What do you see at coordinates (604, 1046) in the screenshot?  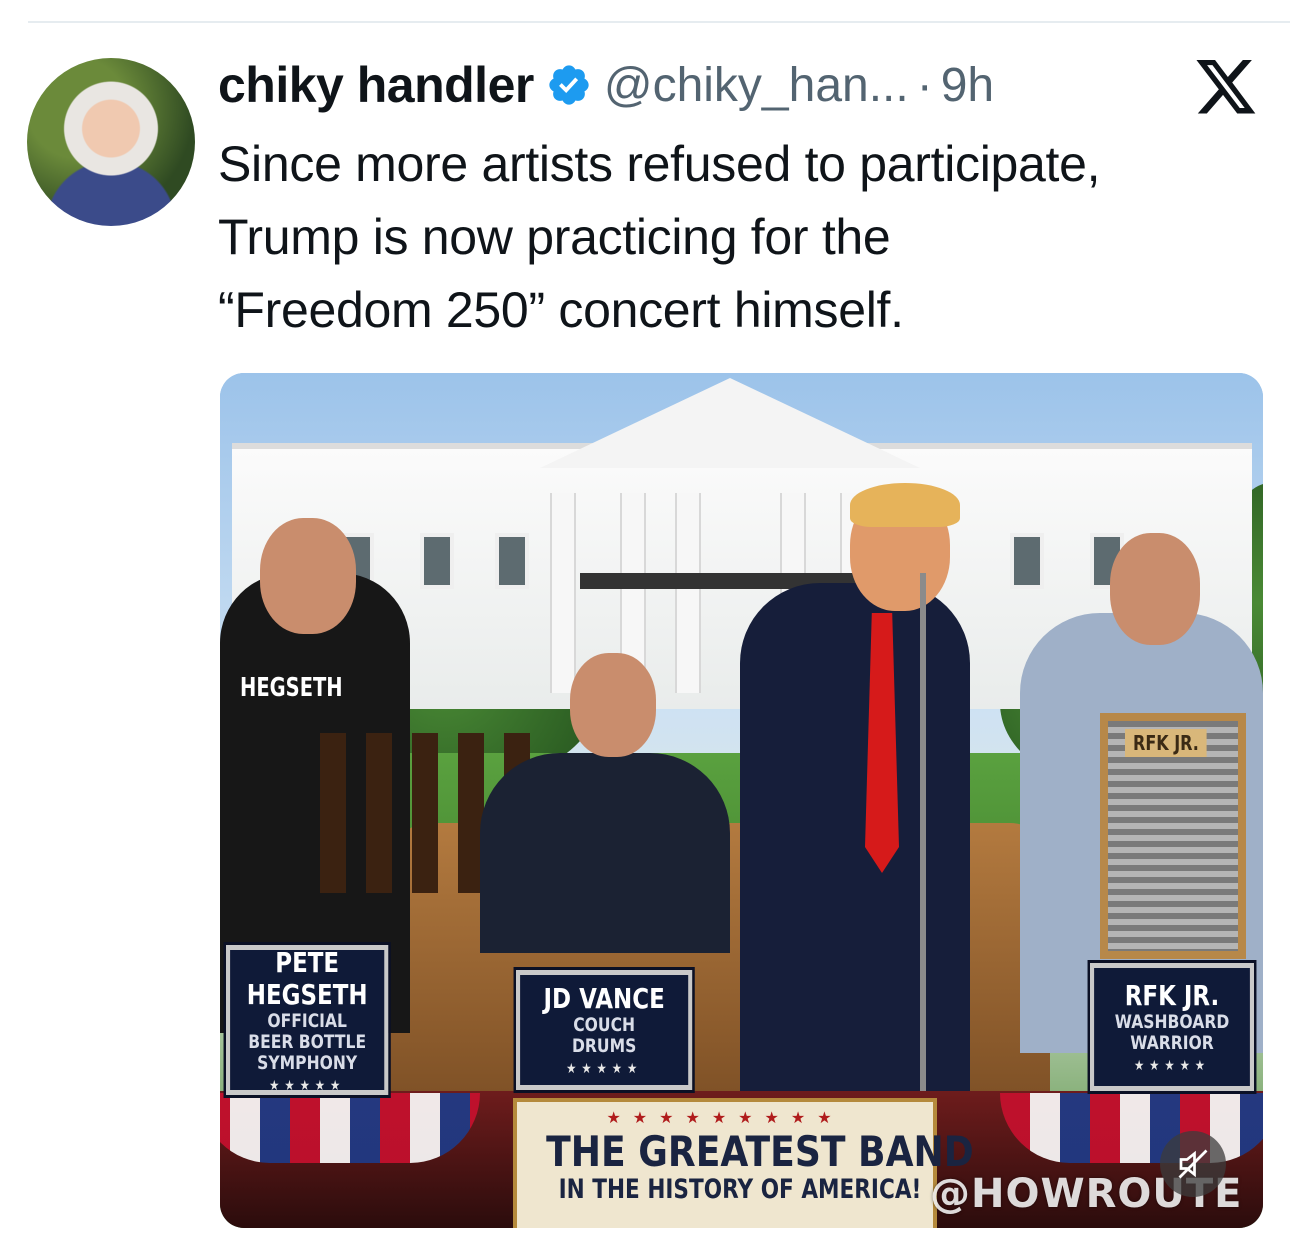 I see `sign-subtitle: DRUMS` at bounding box center [604, 1046].